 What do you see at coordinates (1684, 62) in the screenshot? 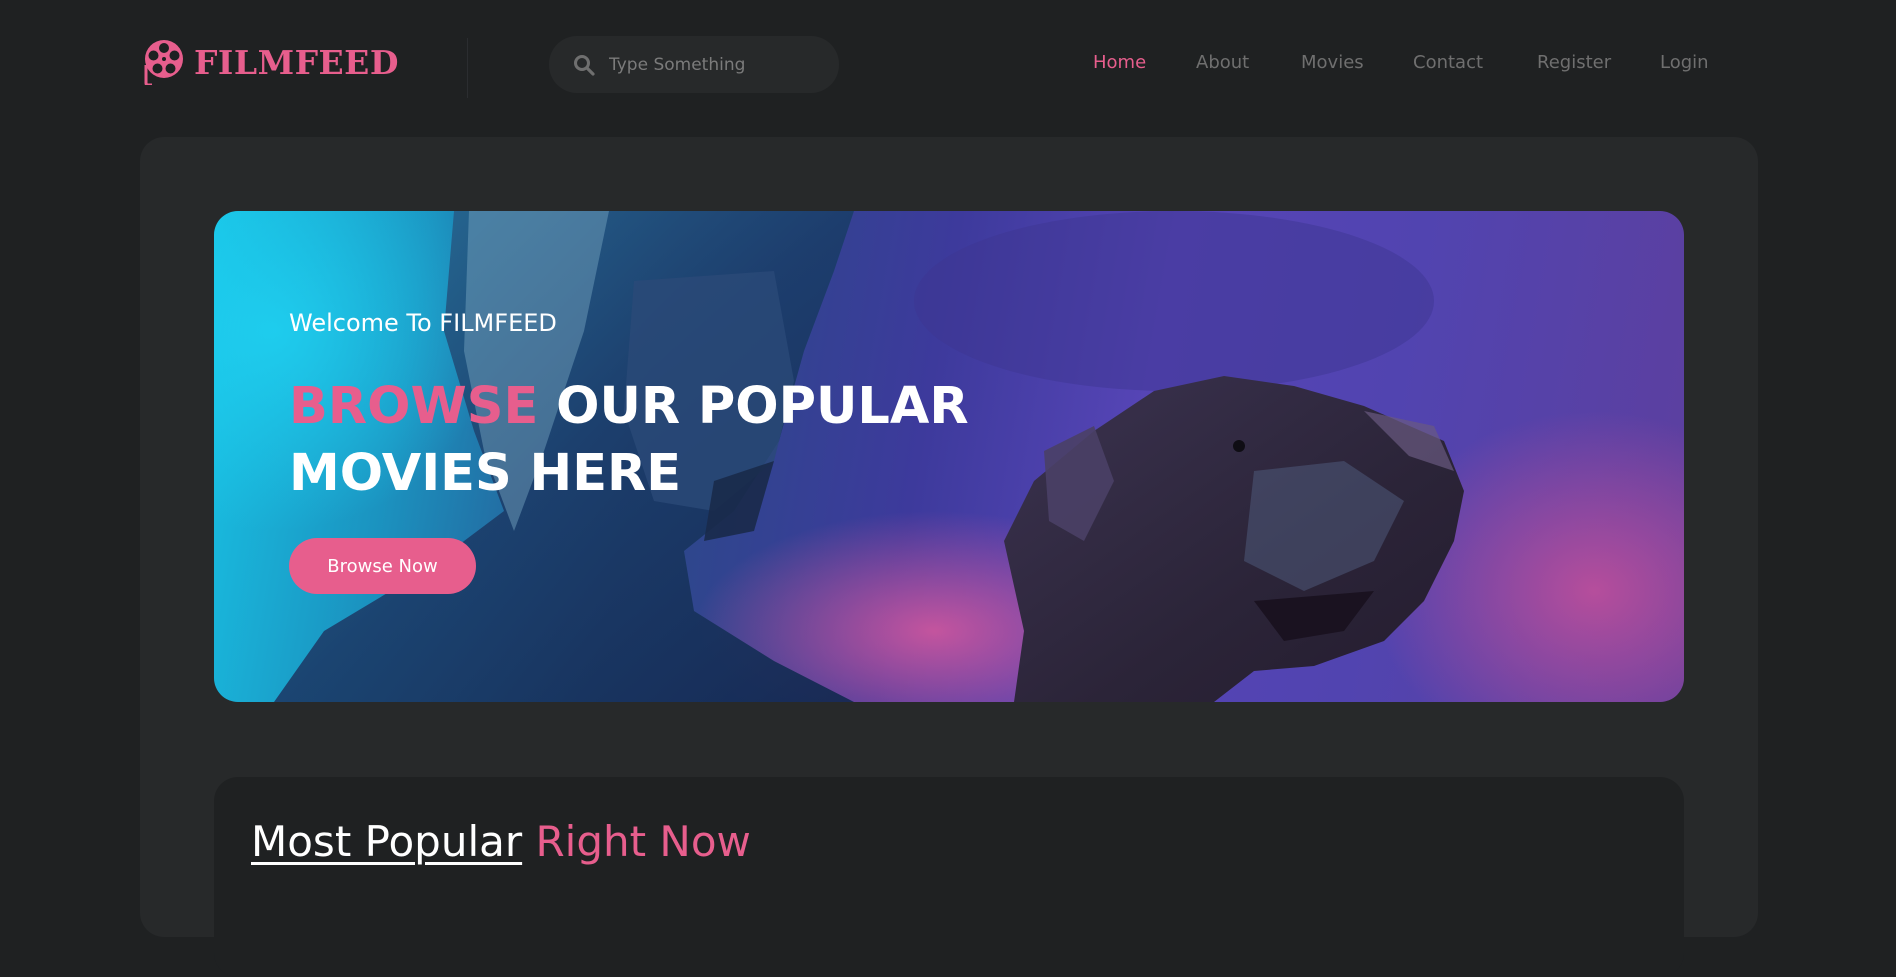
I see `nav-login: Login` at bounding box center [1684, 62].